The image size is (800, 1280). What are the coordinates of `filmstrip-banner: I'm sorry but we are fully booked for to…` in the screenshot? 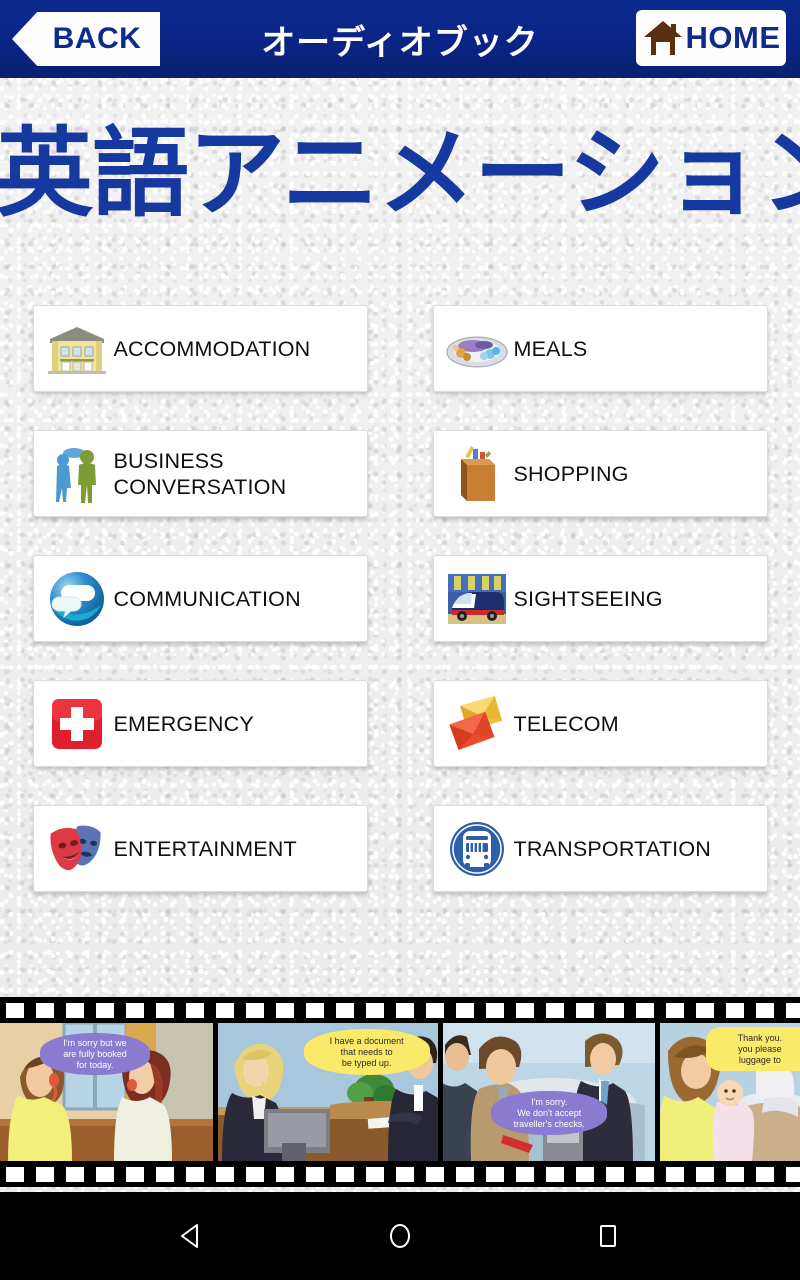 It's located at (400, 1092).